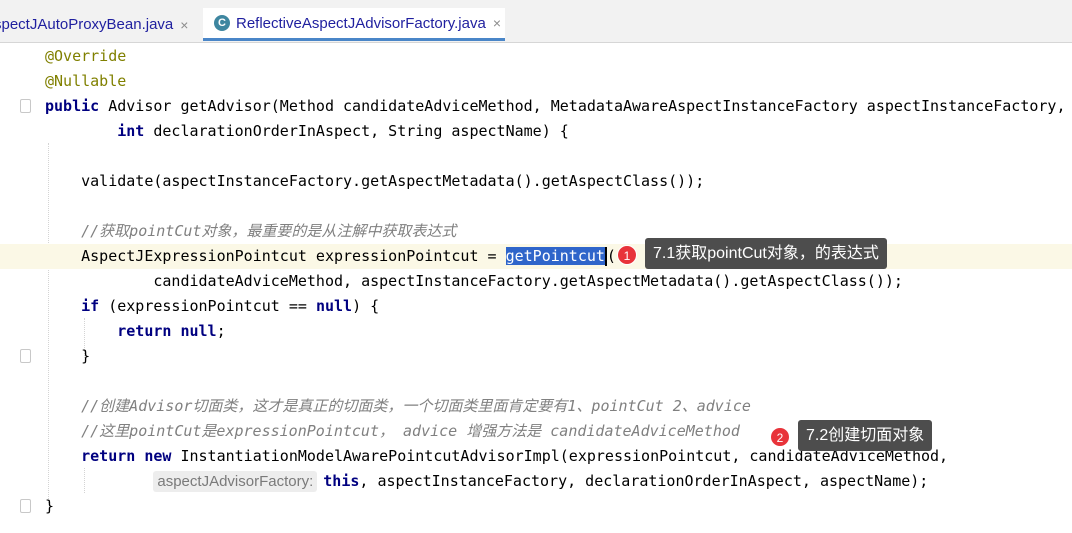  I want to click on keyword: return null, so click(167, 331).